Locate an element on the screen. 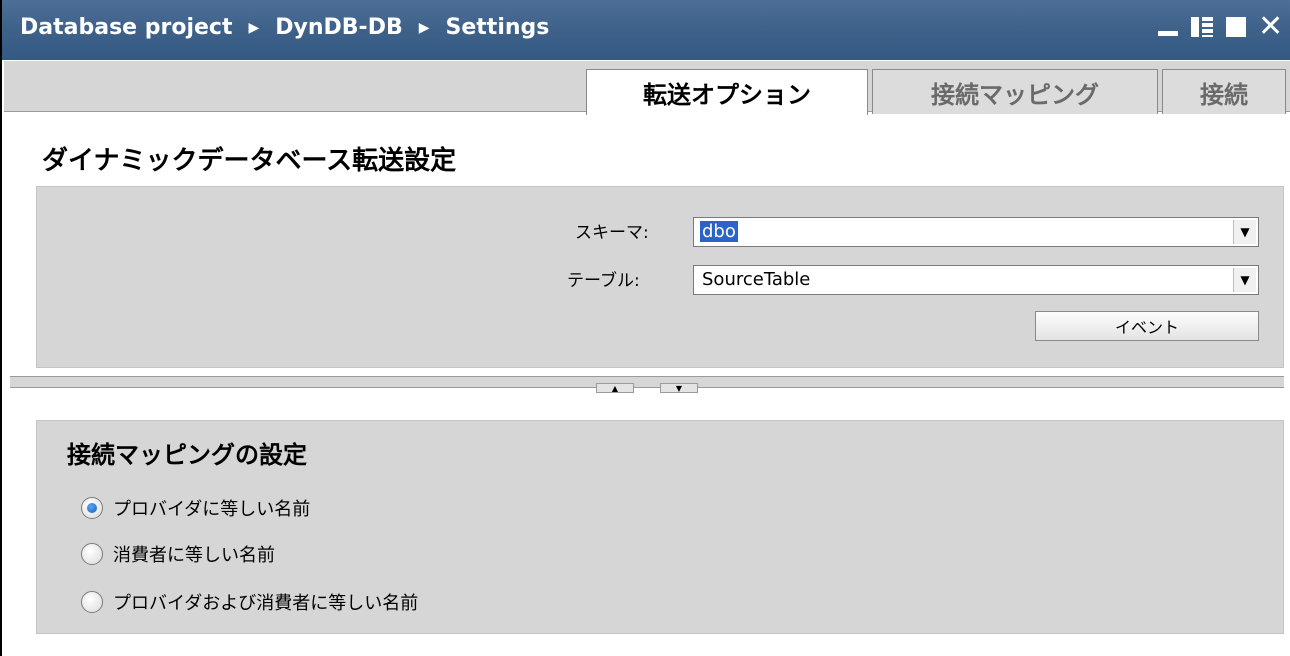 This screenshot has height=656, width=1290. close-icon: ✕ is located at coordinates (1270, 27).